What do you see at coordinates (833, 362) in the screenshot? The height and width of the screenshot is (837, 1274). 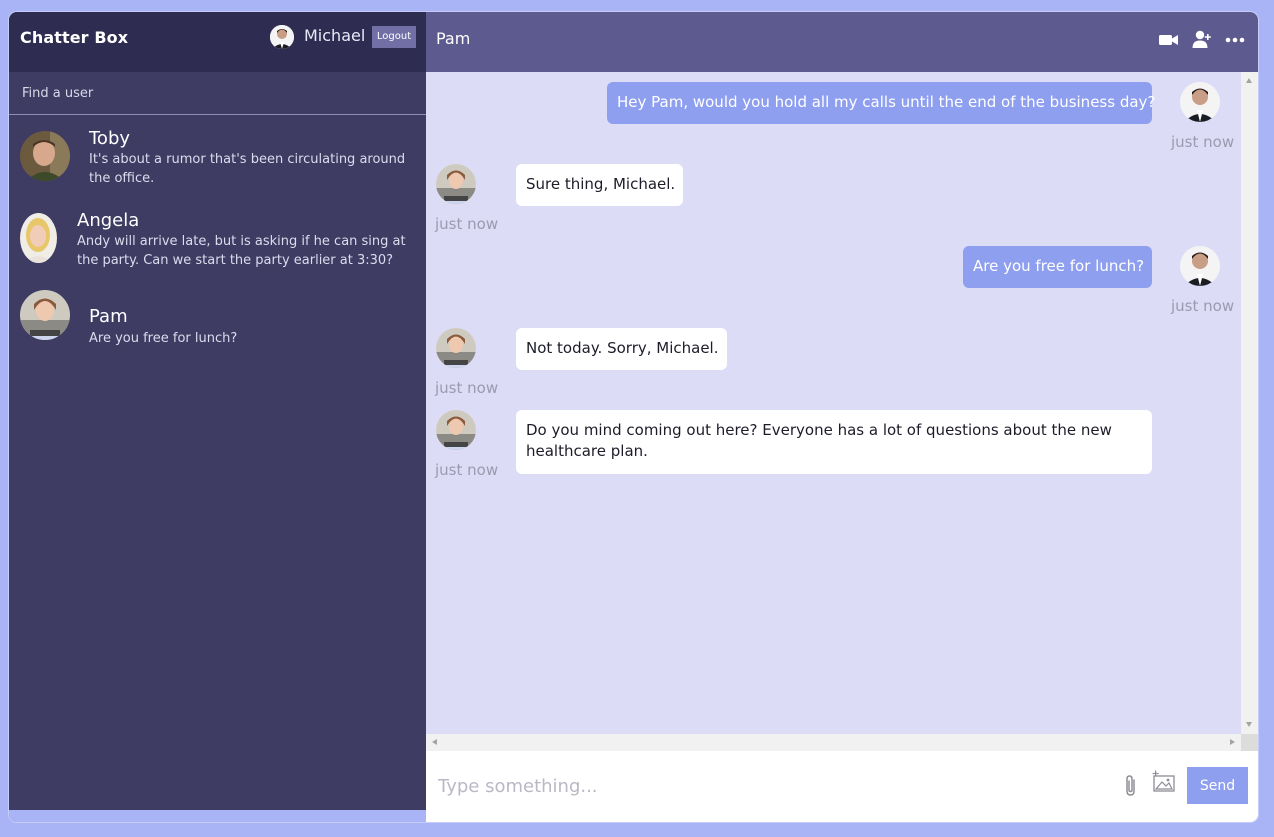 I see `message-row: just now Not today. Sorry, Michael.` at bounding box center [833, 362].